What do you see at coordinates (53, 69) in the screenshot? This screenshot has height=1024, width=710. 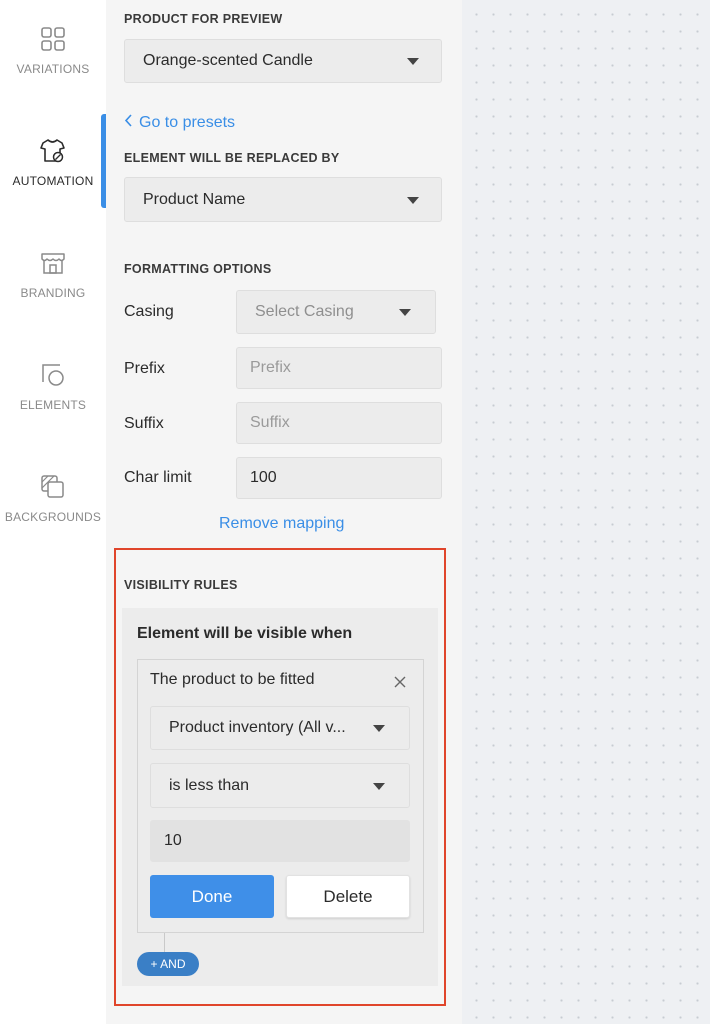 I see `rail-item-label: VARIATIONS` at bounding box center [53, 69].